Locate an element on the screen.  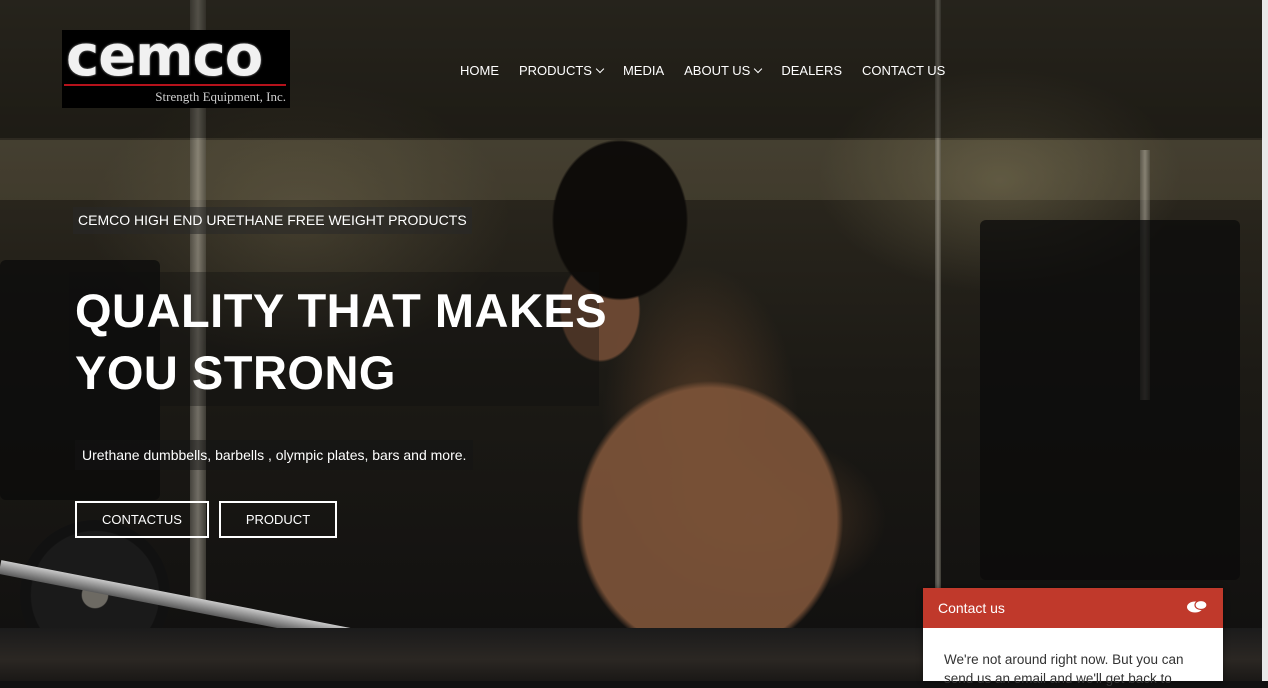
product-button: PRODUCT is located at coordinates (278, 519).